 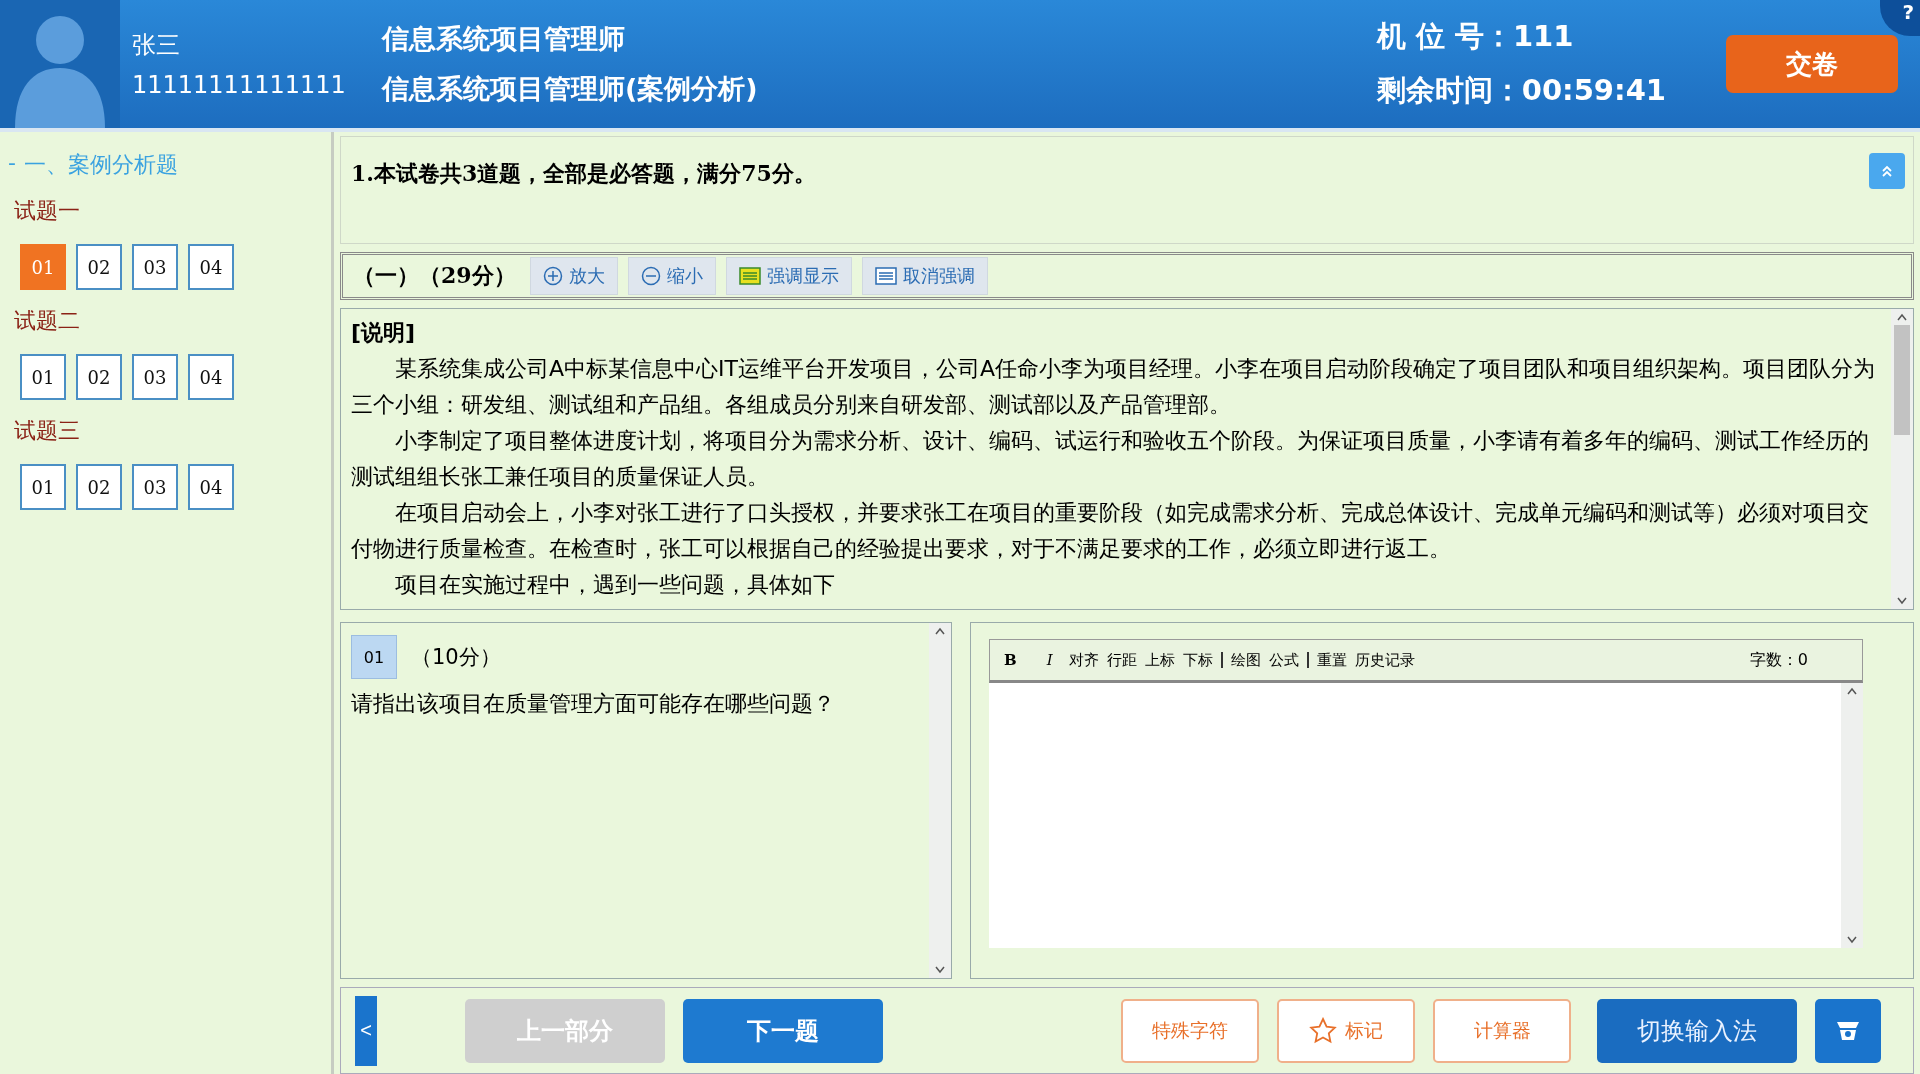 What do you see at coordinates (1323, 1030) in the screenshot?
I see `star-icon` at bounding box center [1323, 1030].